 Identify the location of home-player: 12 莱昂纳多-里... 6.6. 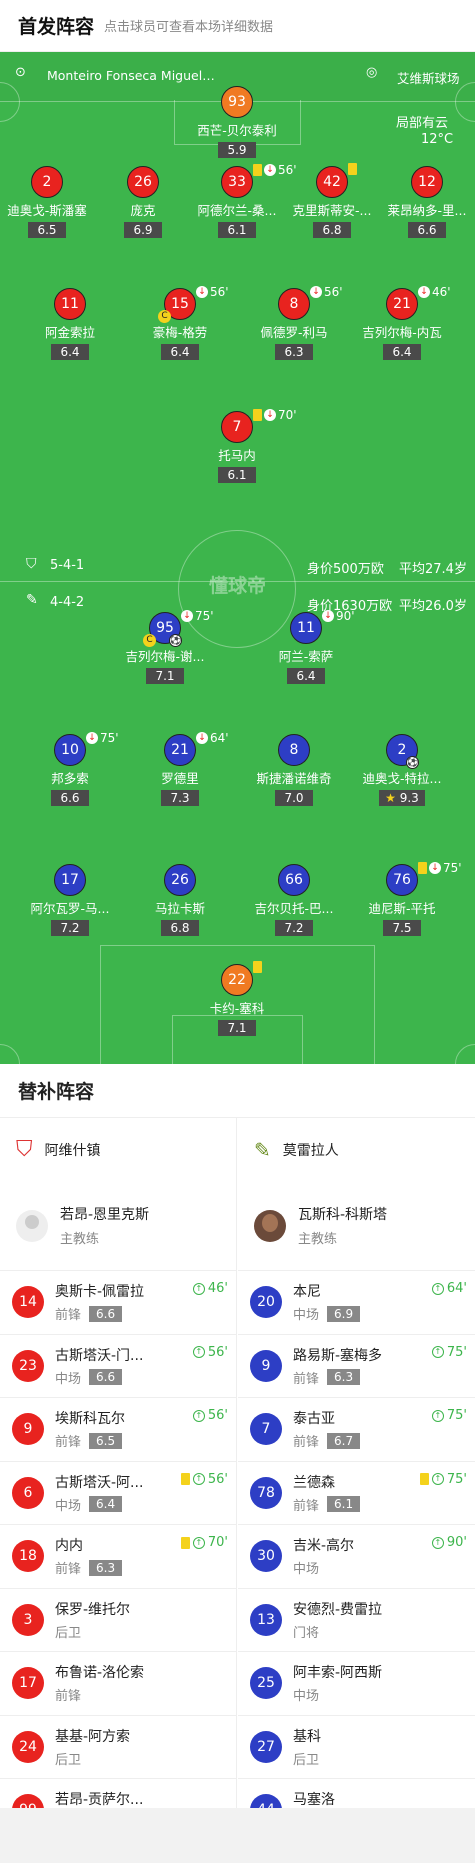
(426, 202).